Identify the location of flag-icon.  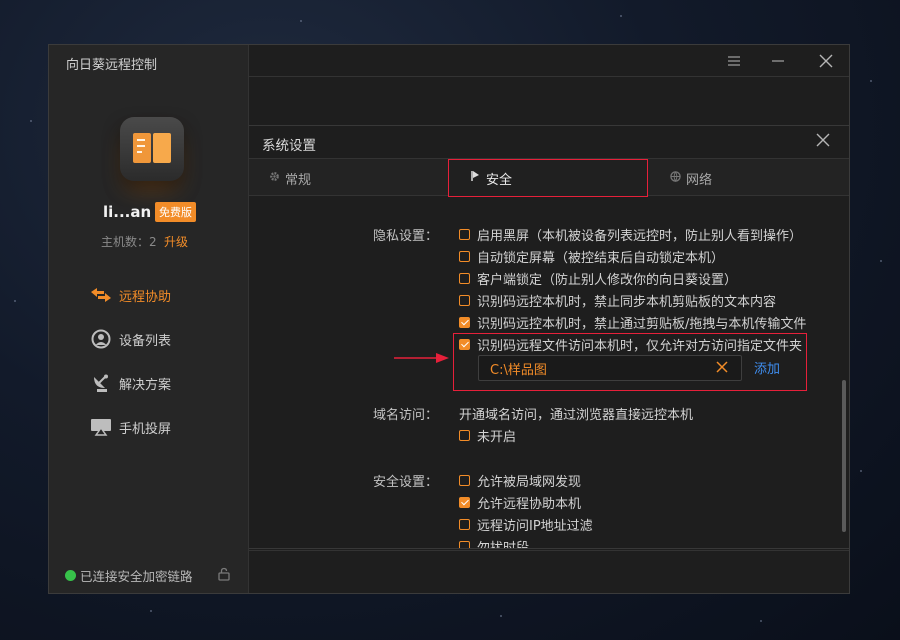
(476, 178).